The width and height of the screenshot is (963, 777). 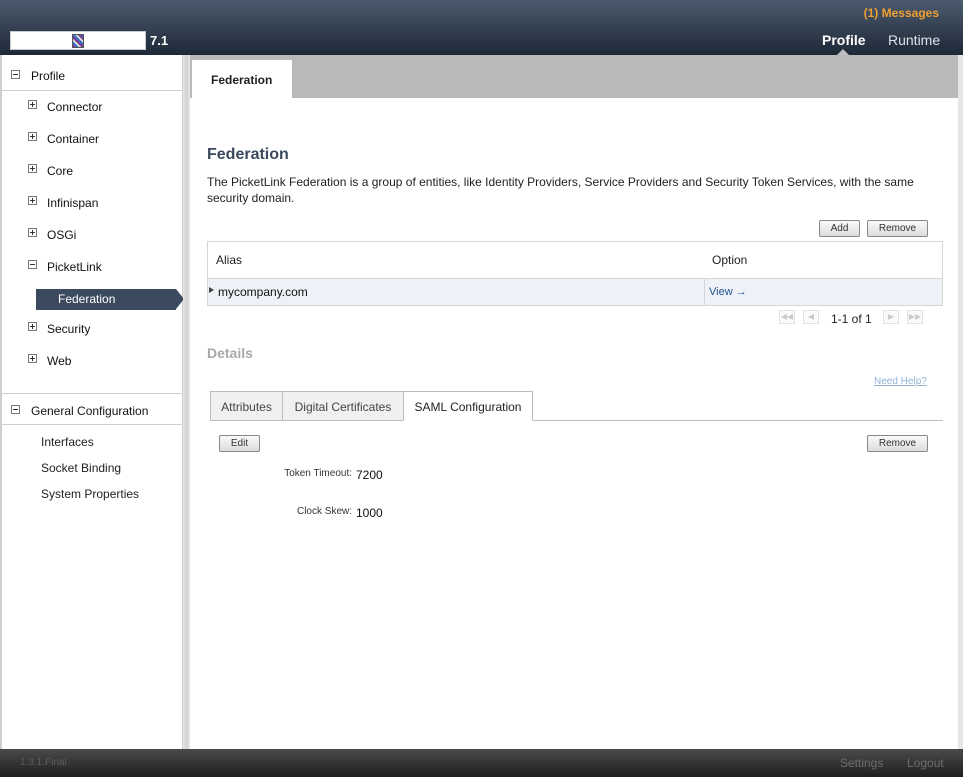 I want to click on sidebar-item-container: Container, so click(x=92, y=139).